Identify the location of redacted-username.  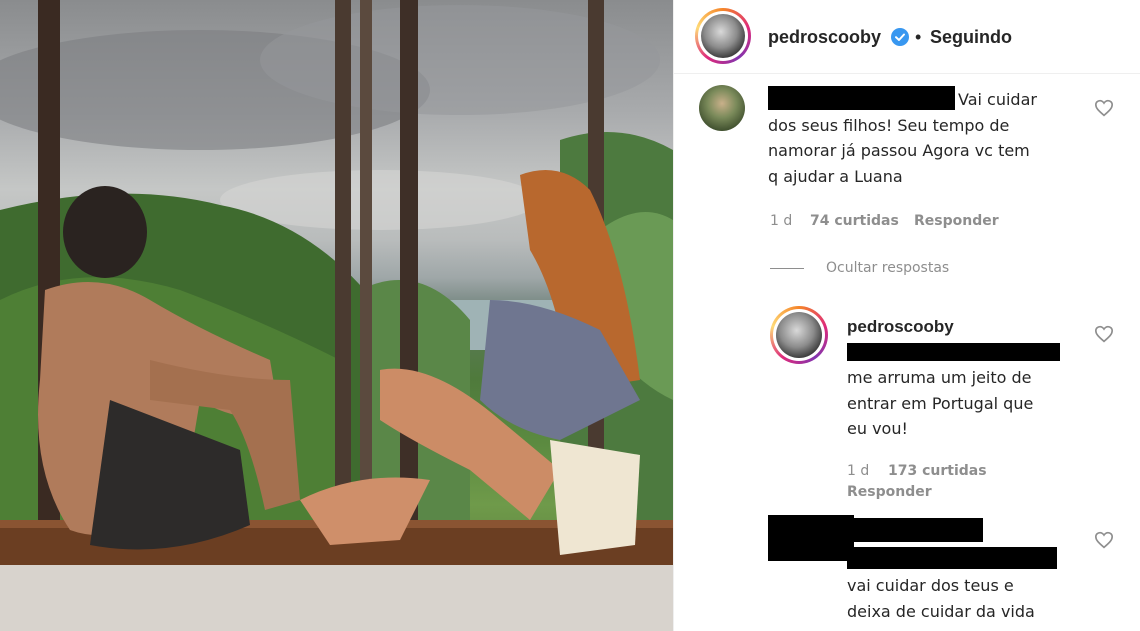
(915, 530).